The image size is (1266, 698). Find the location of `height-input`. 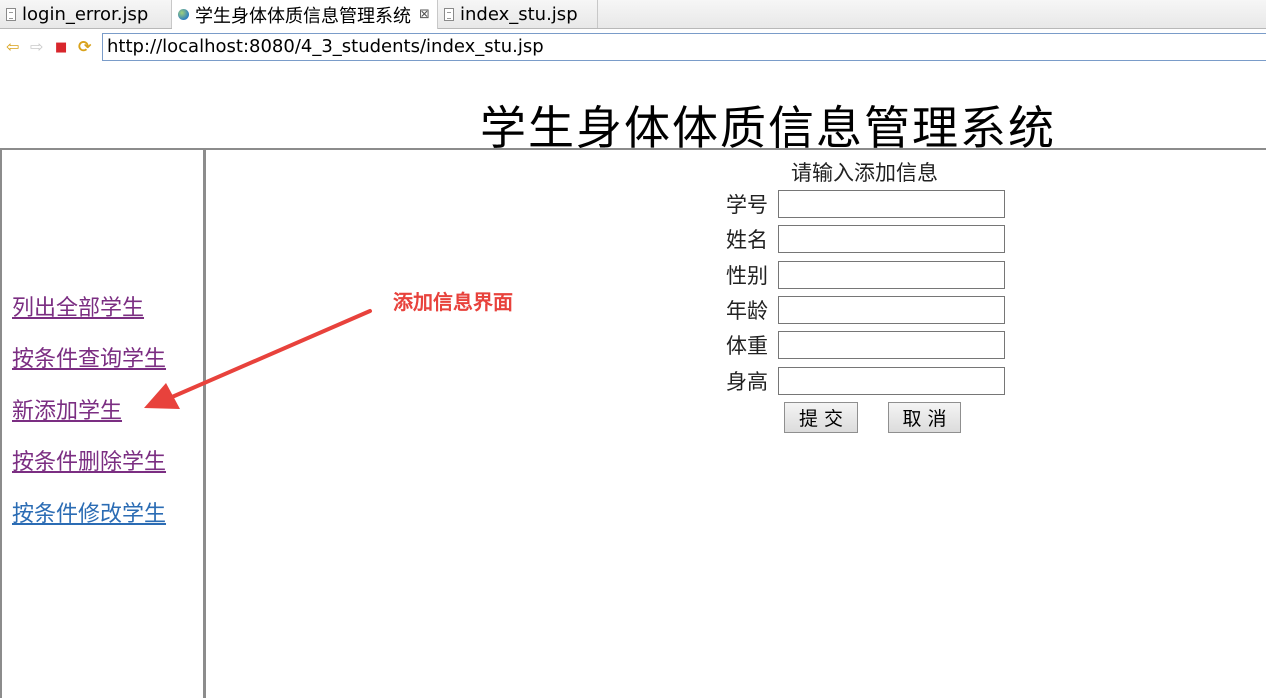

height-input is located at coordinates (891, 381).